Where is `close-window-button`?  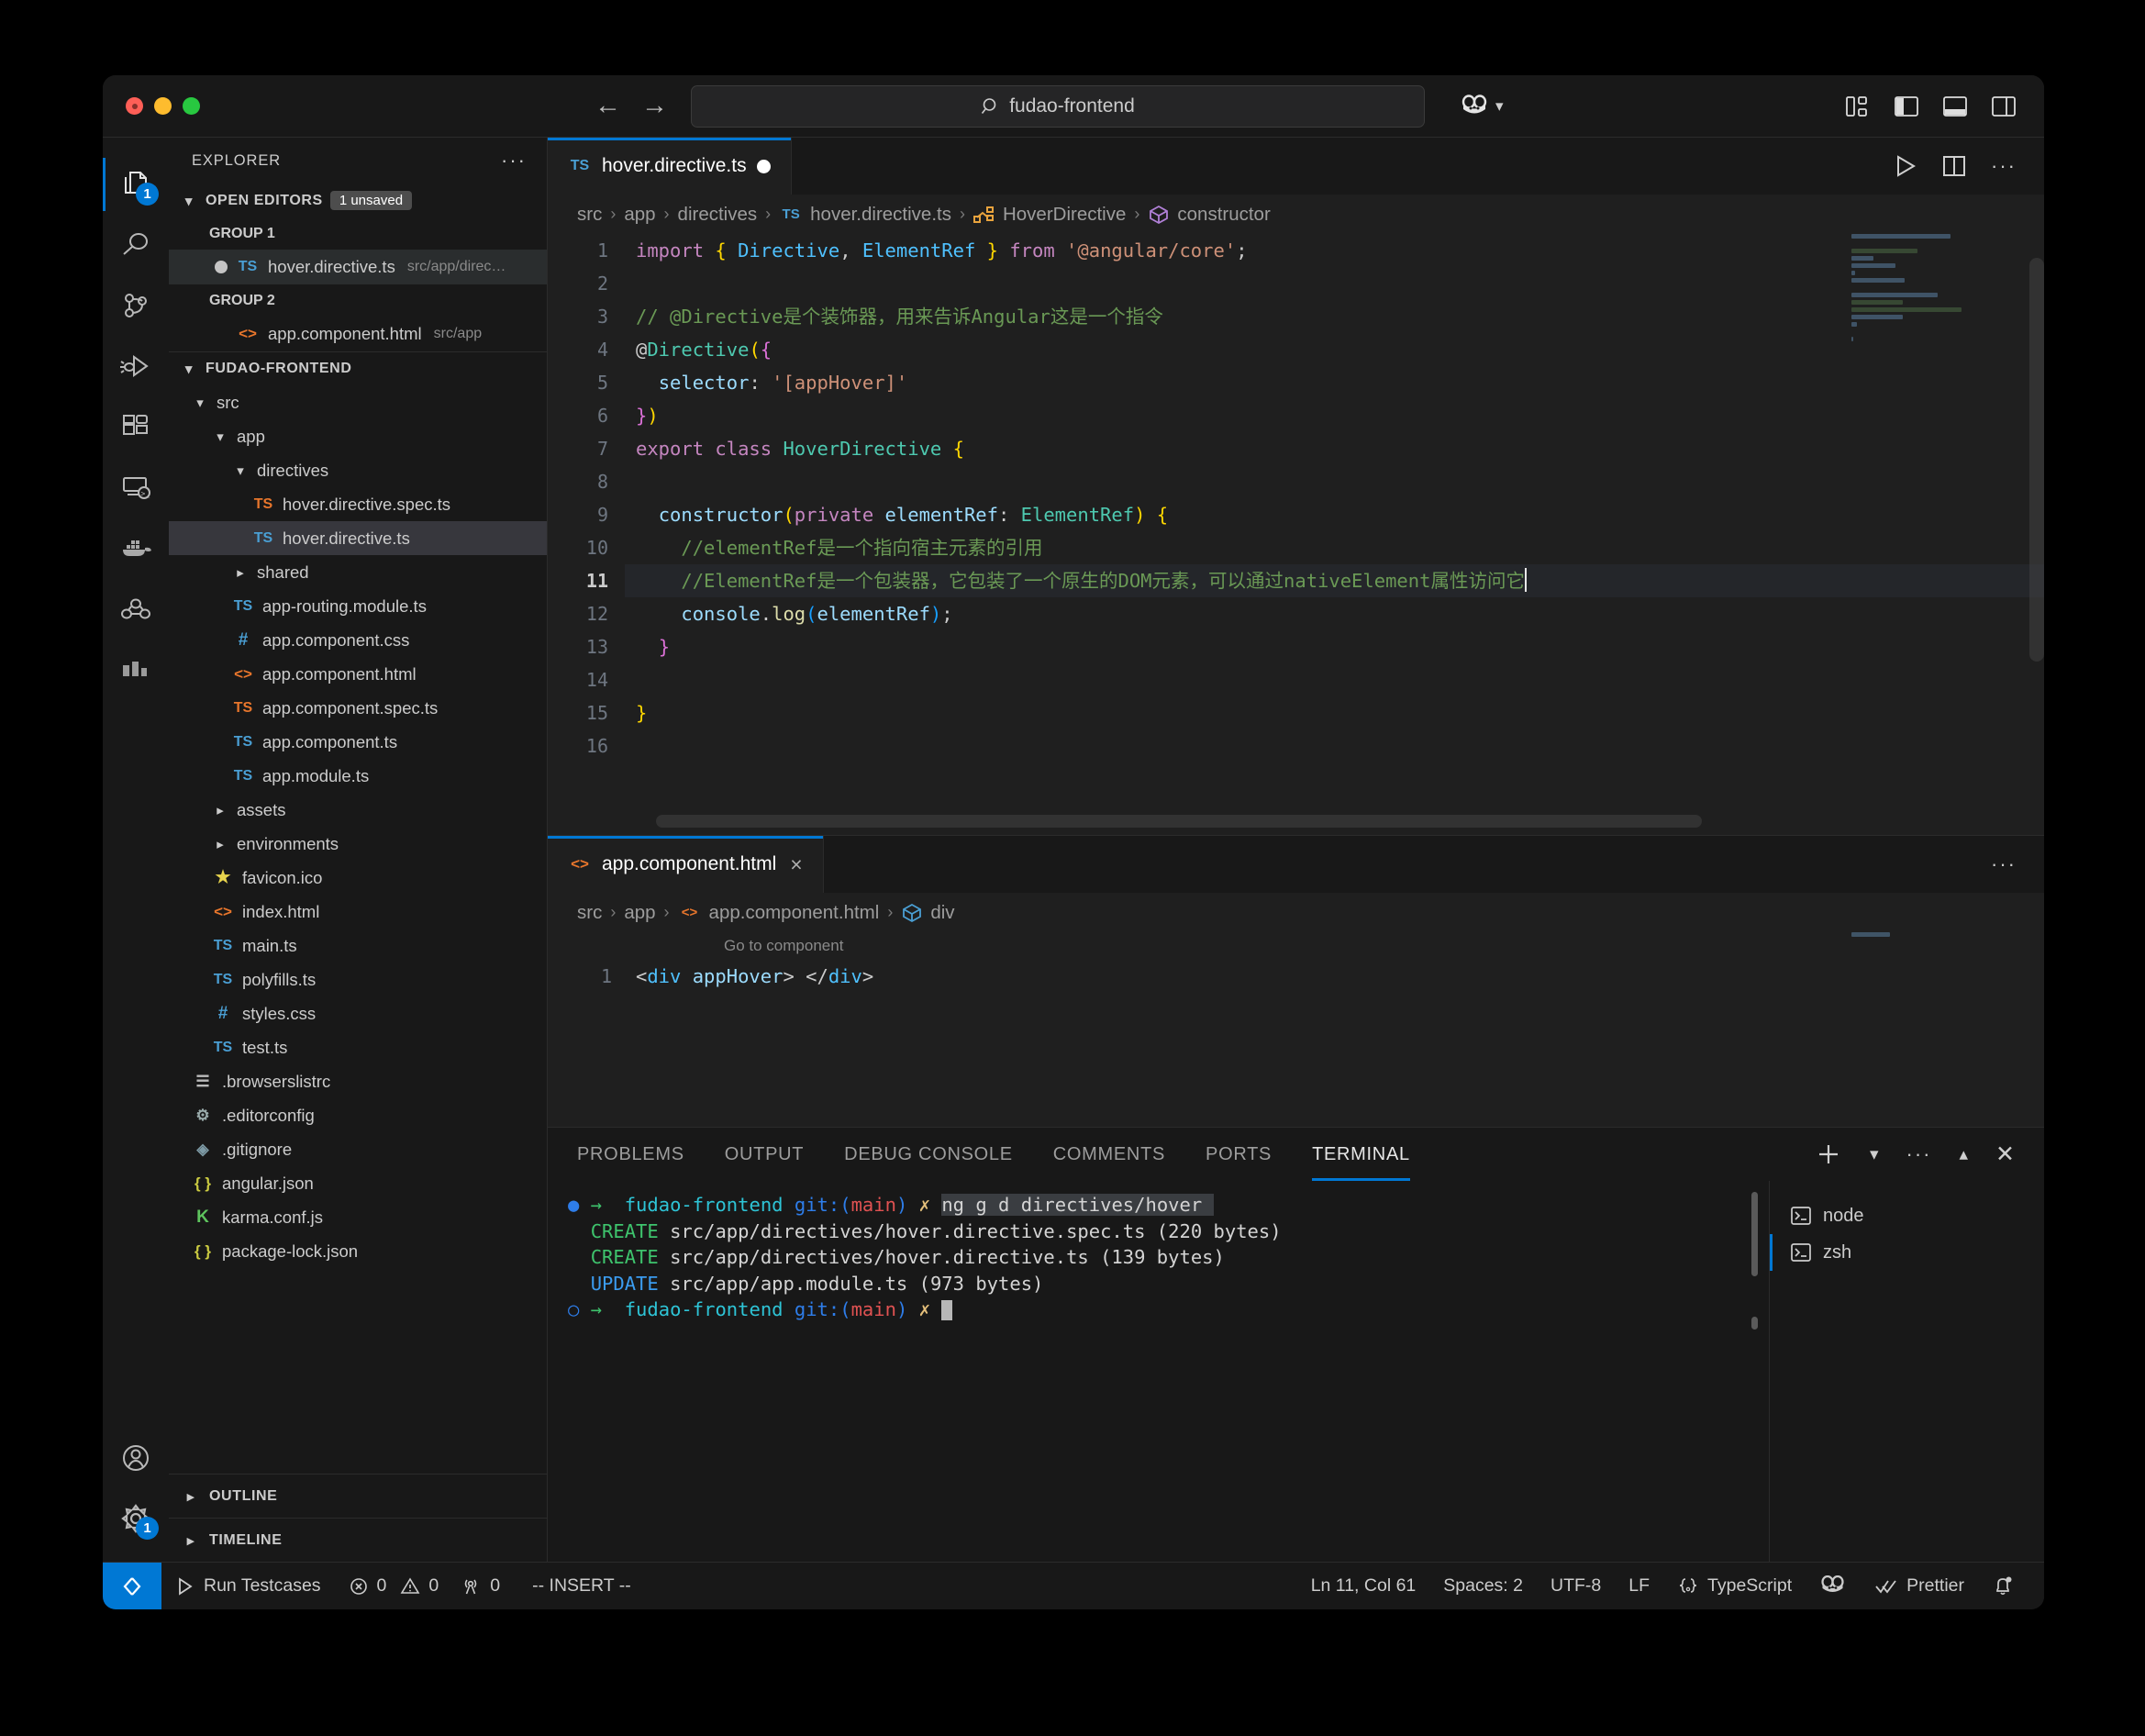
close-window-button is located at coordinates (135, 106).